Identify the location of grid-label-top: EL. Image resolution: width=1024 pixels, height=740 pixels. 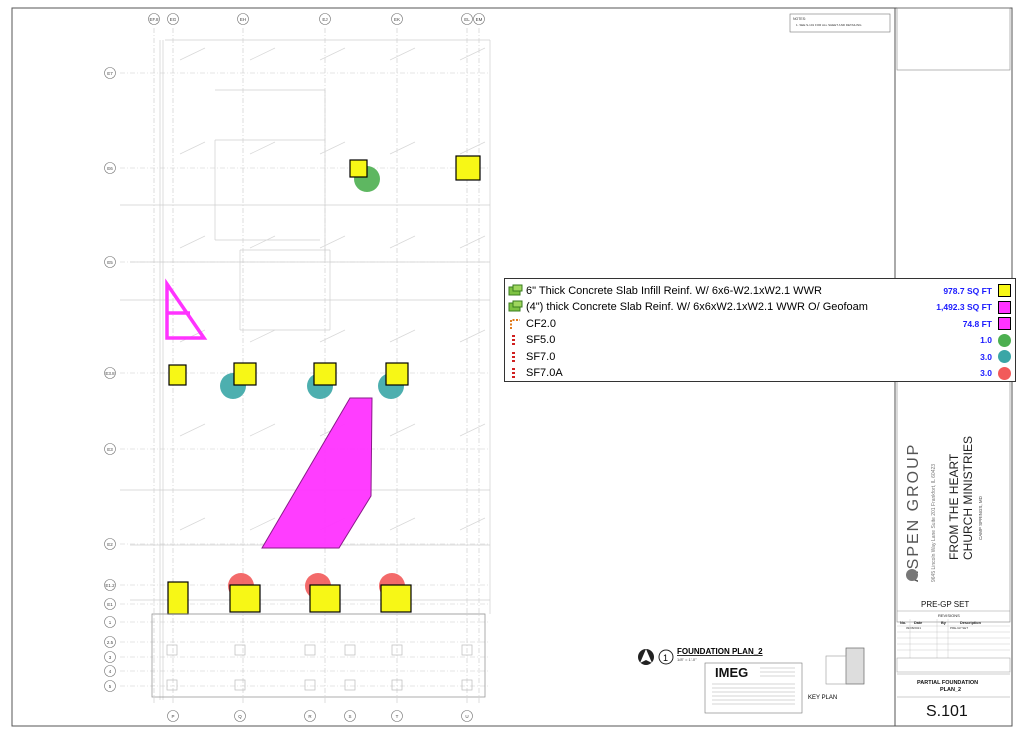
(467, 19).